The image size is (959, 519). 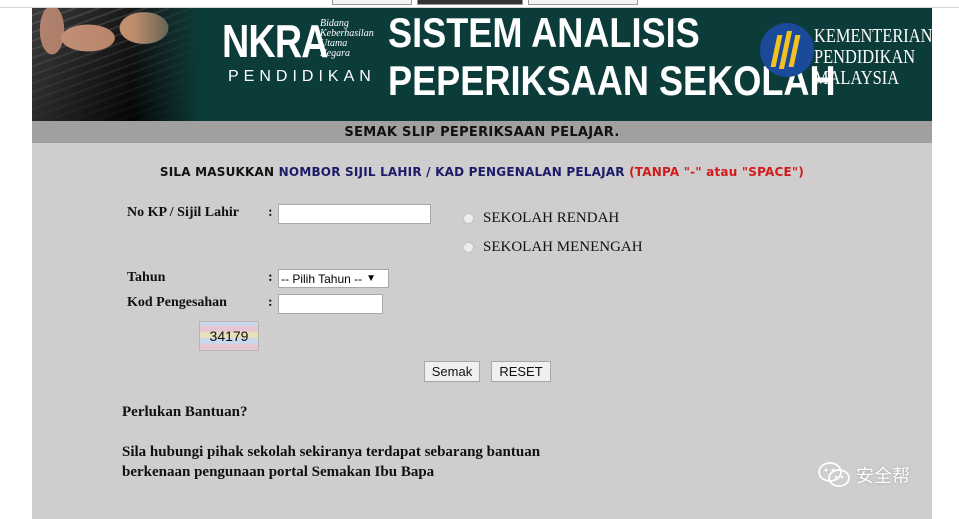 What do you see at coordinates (275, 41) in the screenshot?
I see `nkra-logo-text: NKRA` at bounding box center [275, 41].